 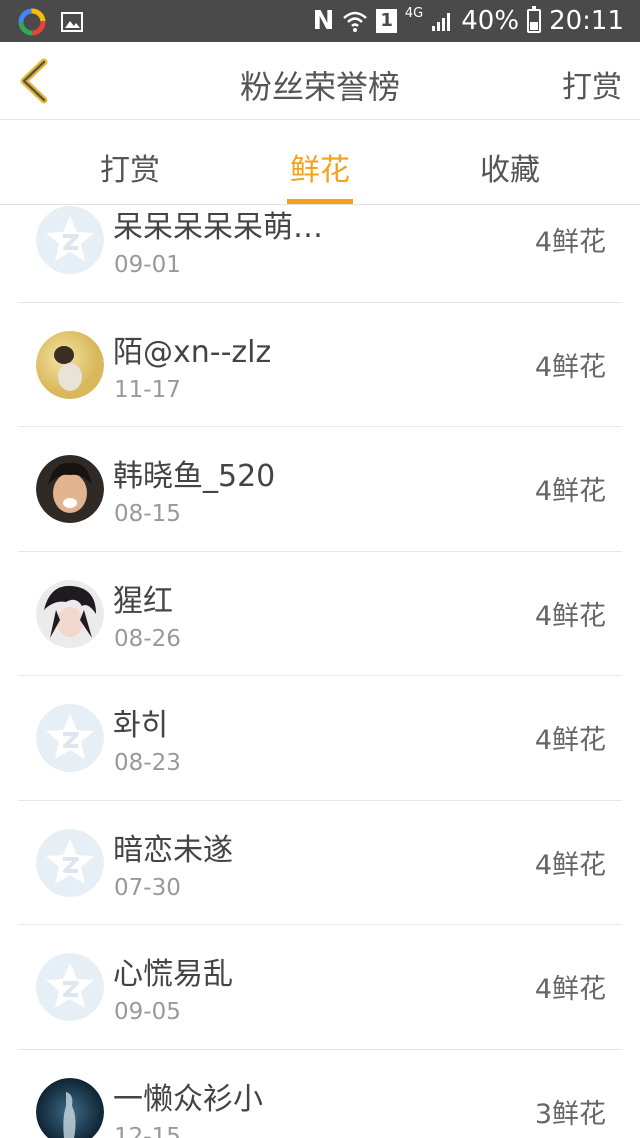 I want to click on fan-date: 09-05, so click(x=147, y=1012).